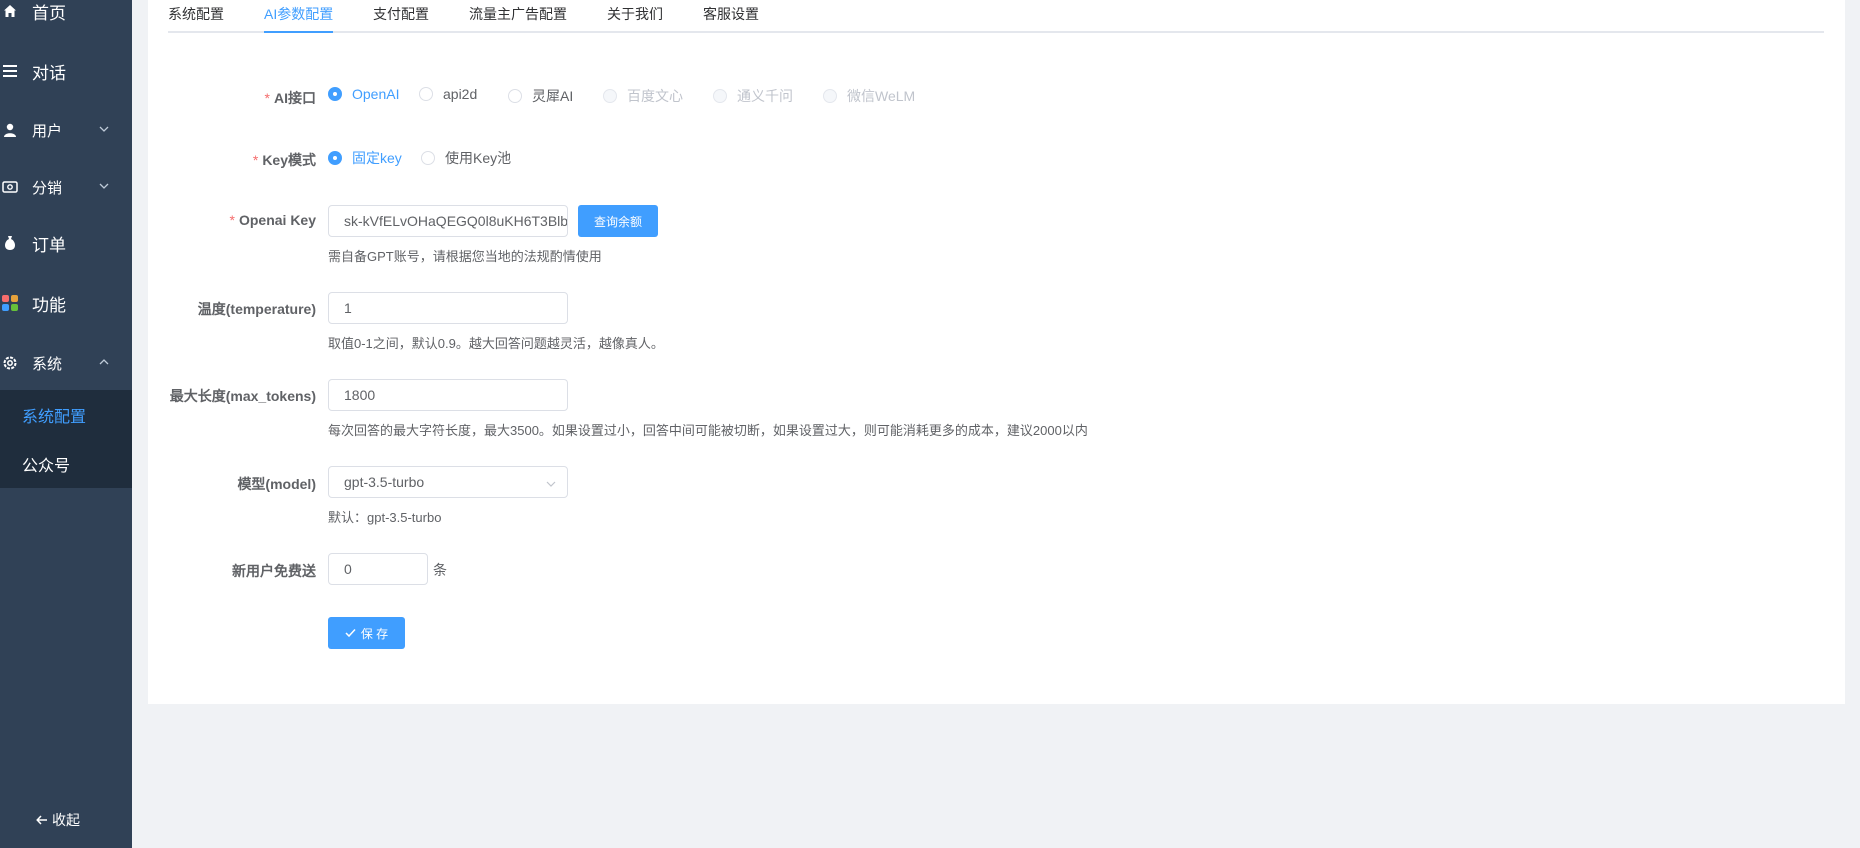 The height and width of the screenshot is (848, 1860). I want to click on tab-about-us: 关于我们, so click(635, 14).